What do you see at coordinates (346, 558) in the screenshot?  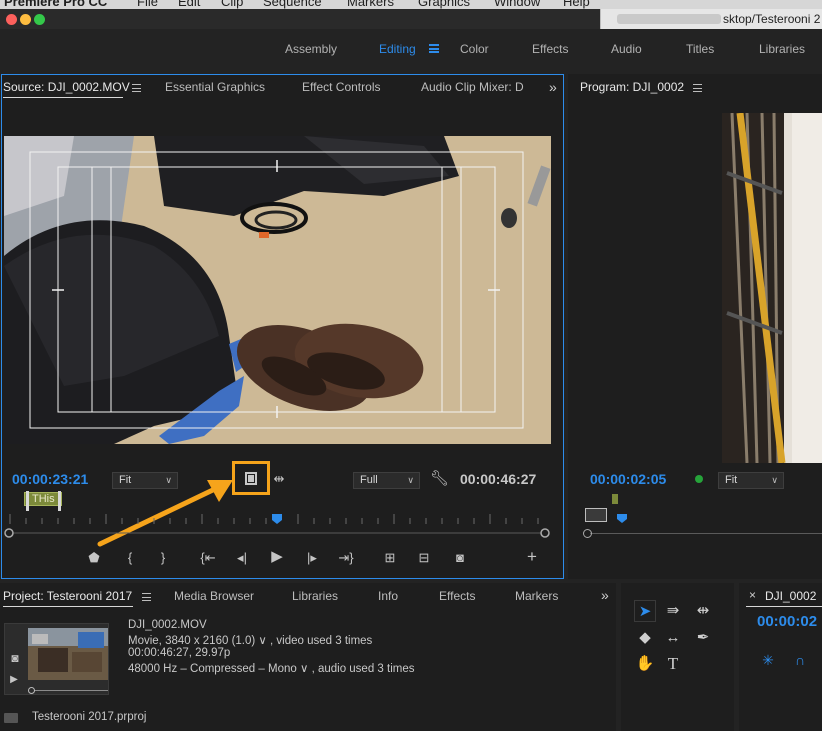 I see `go-to-out-button: ⇥}` at bounding box center [346, 558].